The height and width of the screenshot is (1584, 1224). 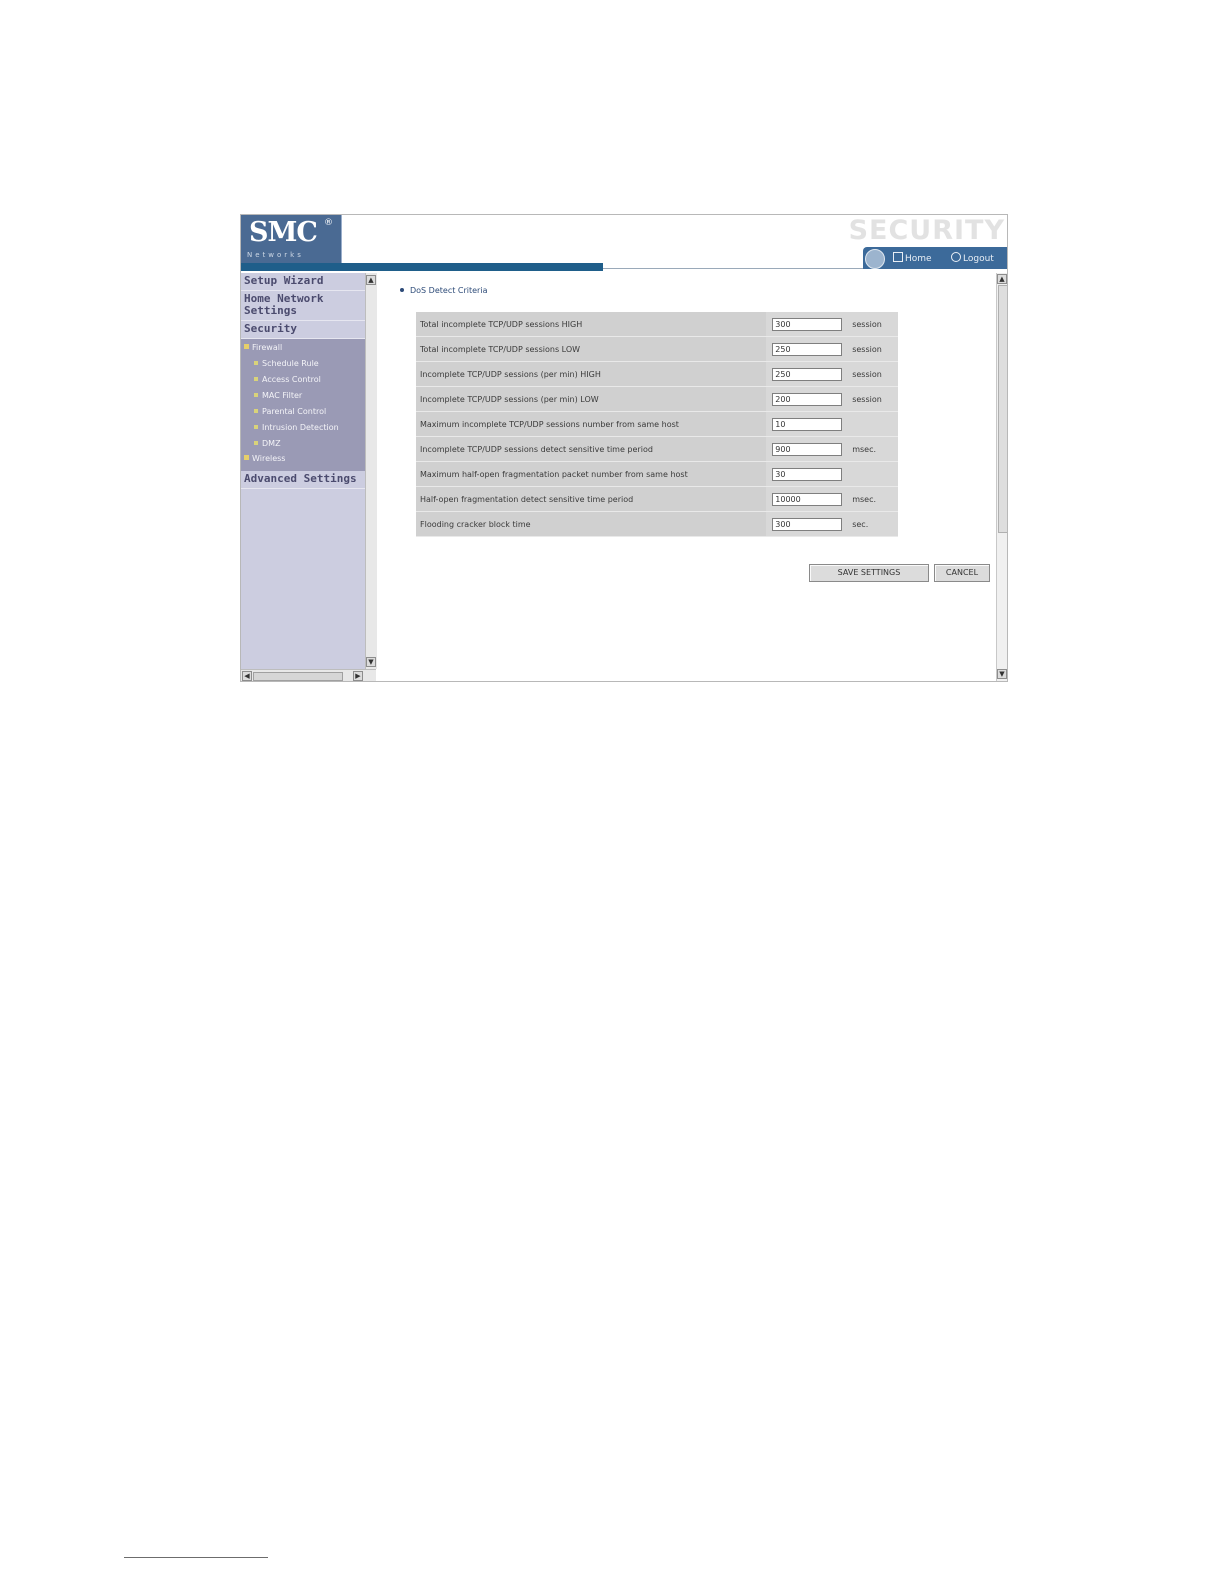 I want to click on sidebar-vertical-scrollbar: ▲ ▼, so click(x=371, y=471).